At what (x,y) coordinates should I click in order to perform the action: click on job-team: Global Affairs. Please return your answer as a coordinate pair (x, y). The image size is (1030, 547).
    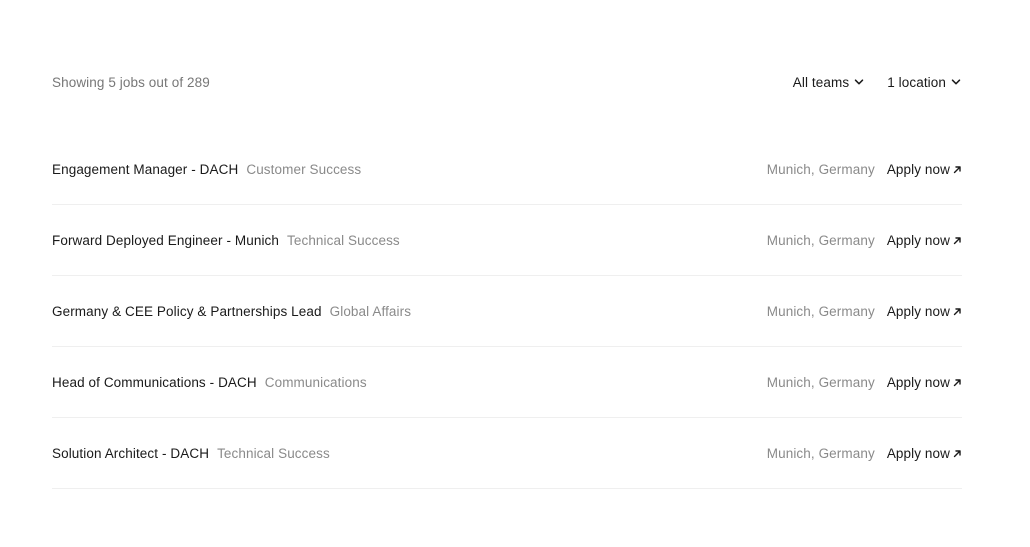
    Looking at the image, I should click on (370, 311).